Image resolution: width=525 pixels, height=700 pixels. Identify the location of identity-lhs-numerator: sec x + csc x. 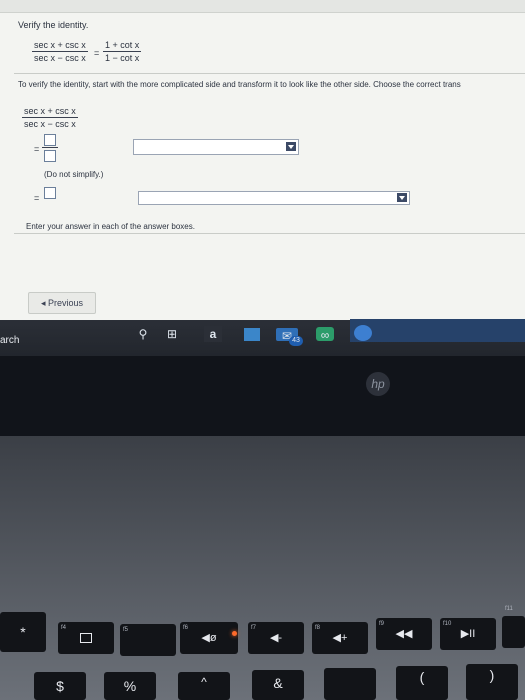
(60, 46).